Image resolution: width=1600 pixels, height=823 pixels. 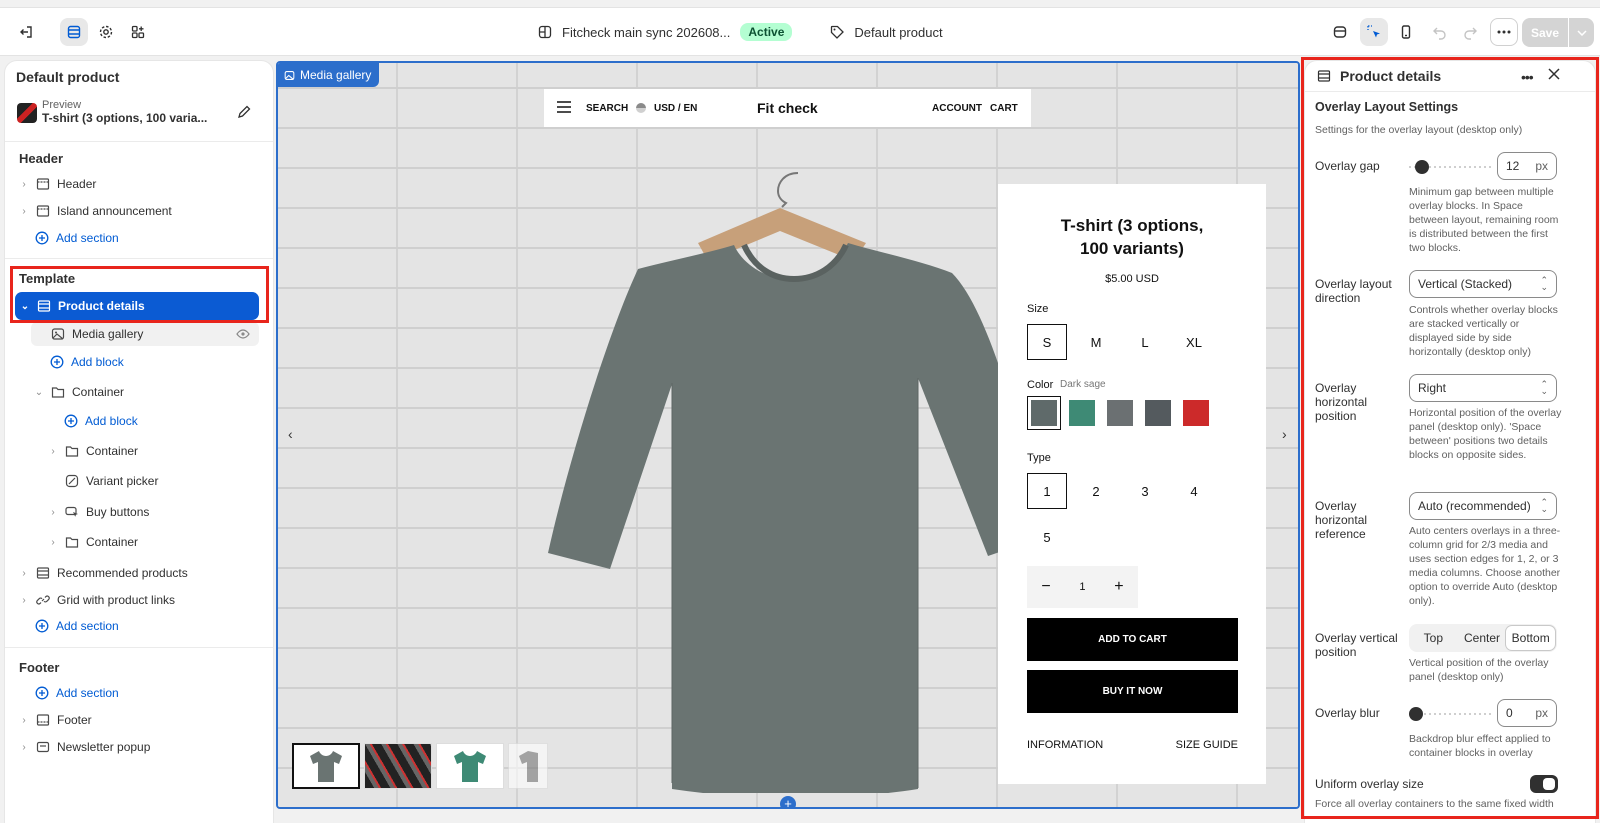 I want to click on type-option-5: 5, so click(x=1047, y=537).